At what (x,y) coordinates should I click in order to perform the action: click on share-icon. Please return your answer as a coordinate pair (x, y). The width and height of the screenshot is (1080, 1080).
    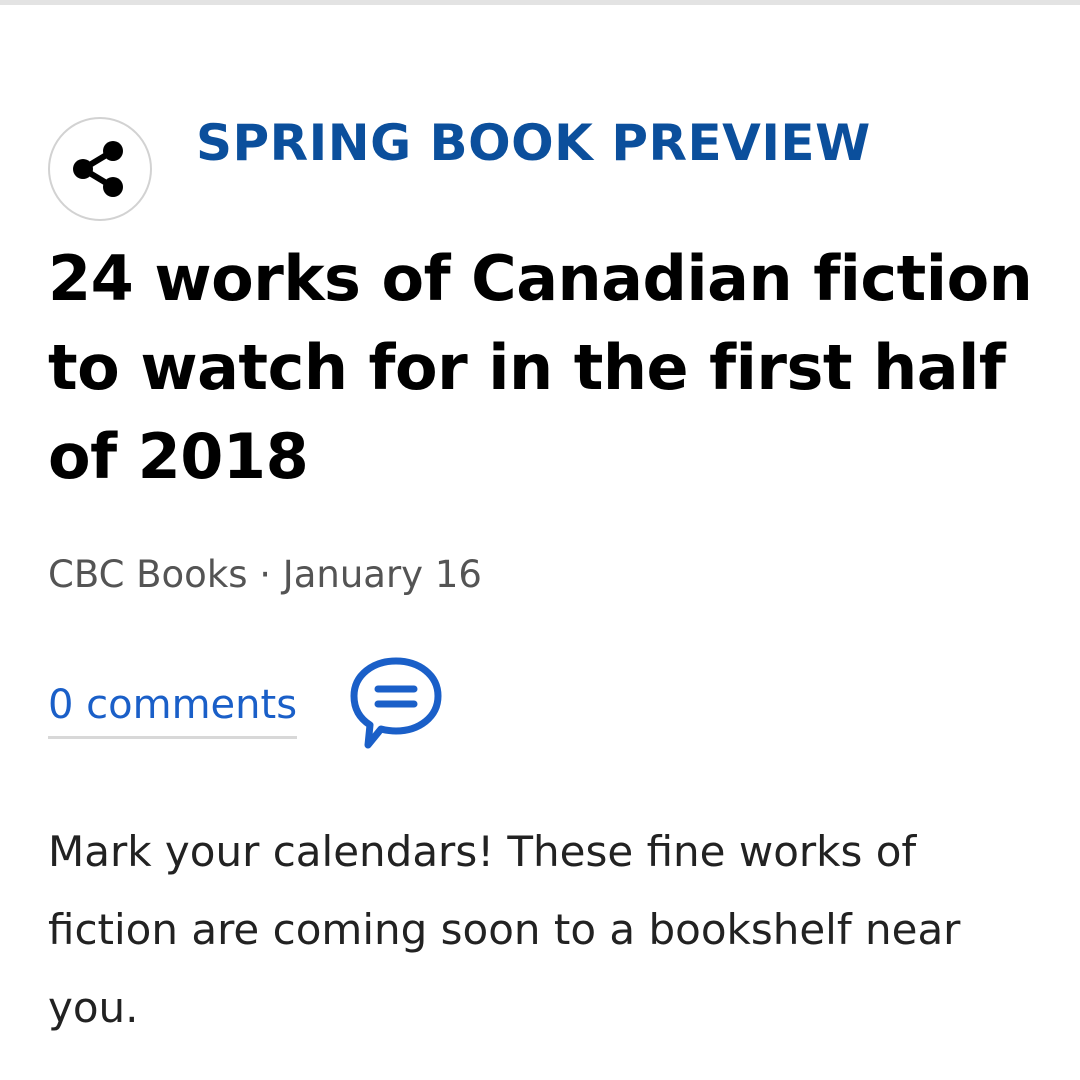
    Looking at the image, I should click on (98, 169).